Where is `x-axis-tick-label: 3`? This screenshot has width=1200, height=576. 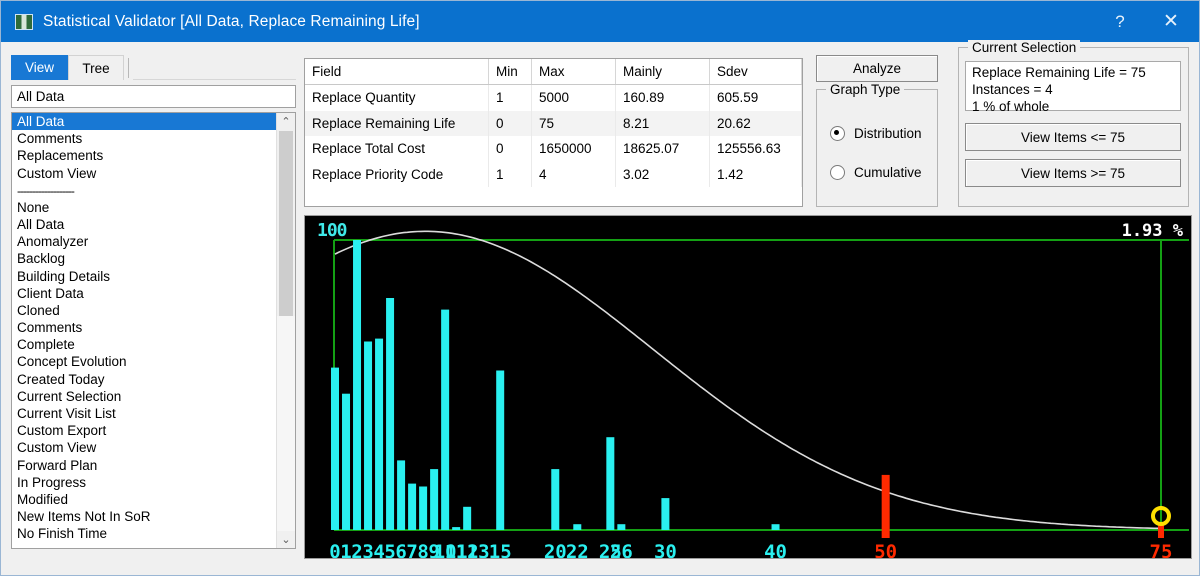
x-axis-tick-label: 3 is located at coordinates (367, 549).